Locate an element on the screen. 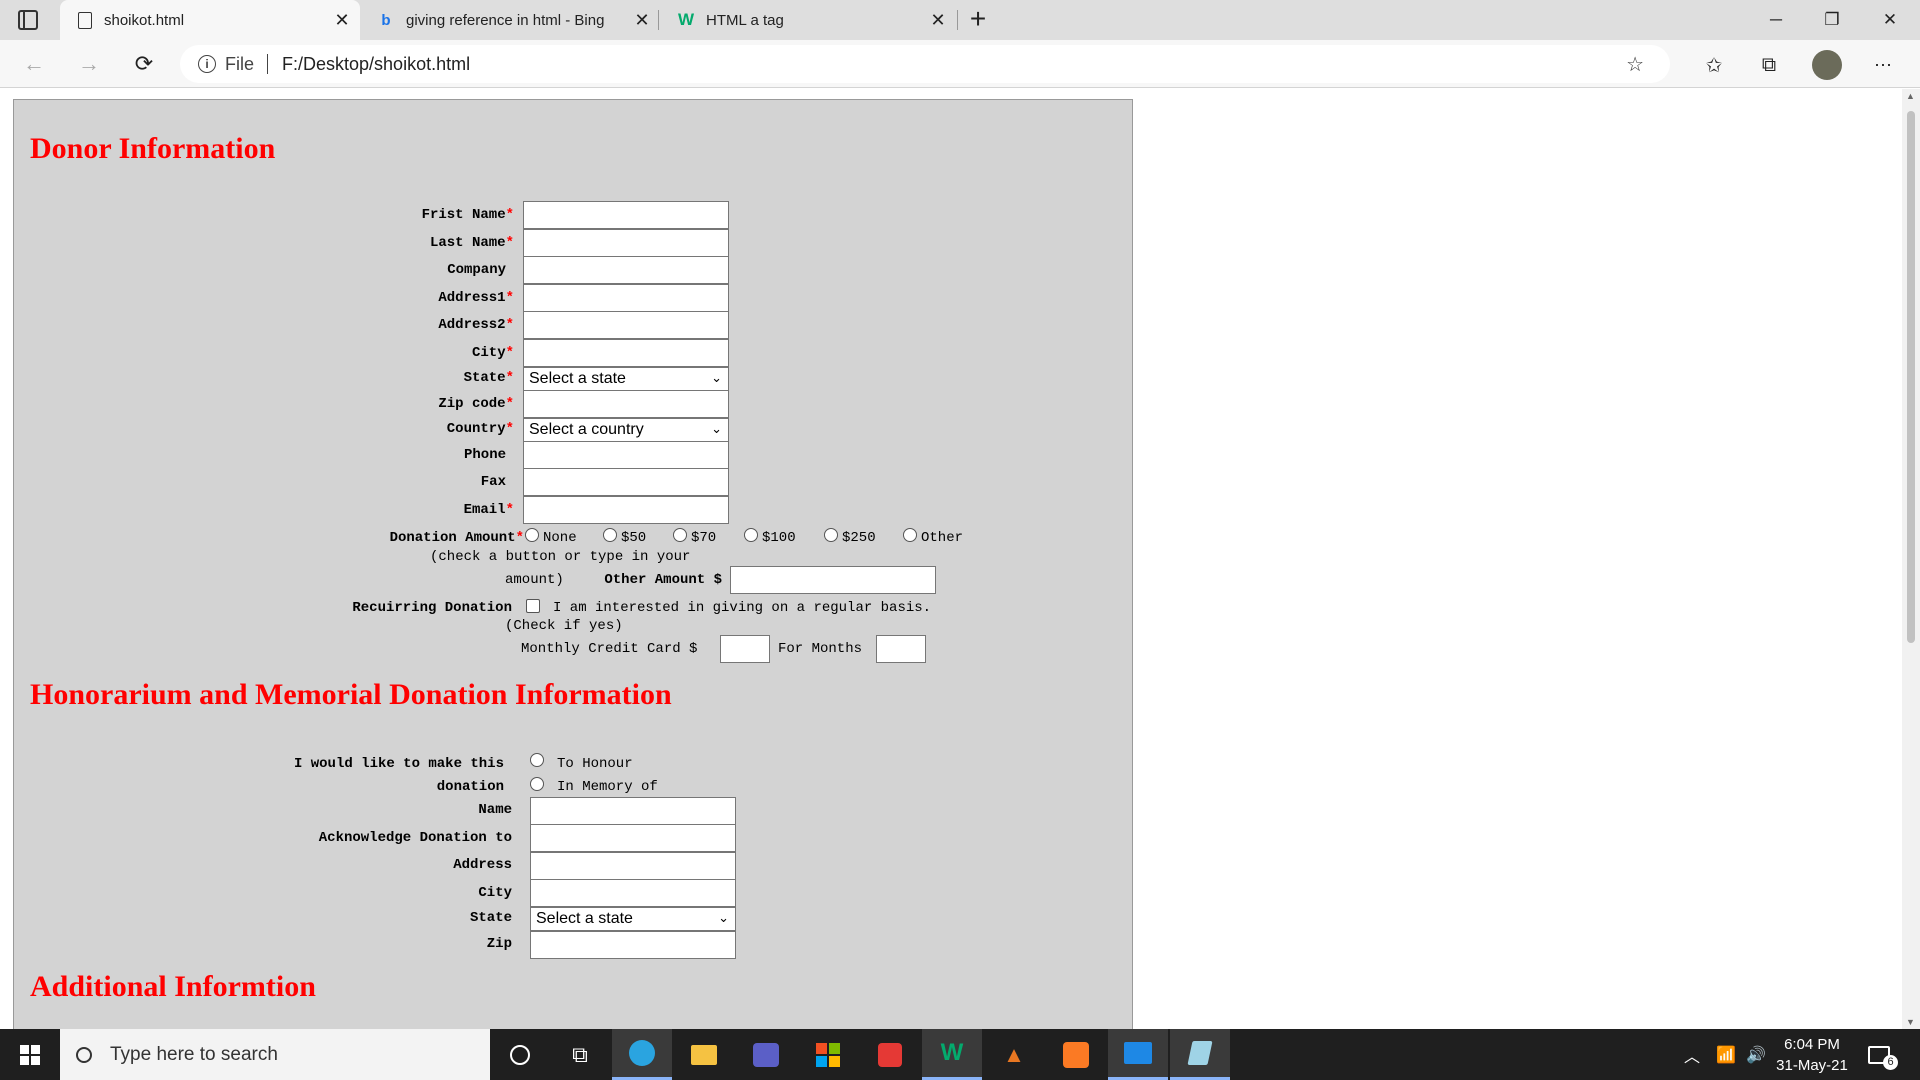 This screenshot has height=1080, width=1920. notifications-icon: 6 is located at coordinates (1883, 1054).